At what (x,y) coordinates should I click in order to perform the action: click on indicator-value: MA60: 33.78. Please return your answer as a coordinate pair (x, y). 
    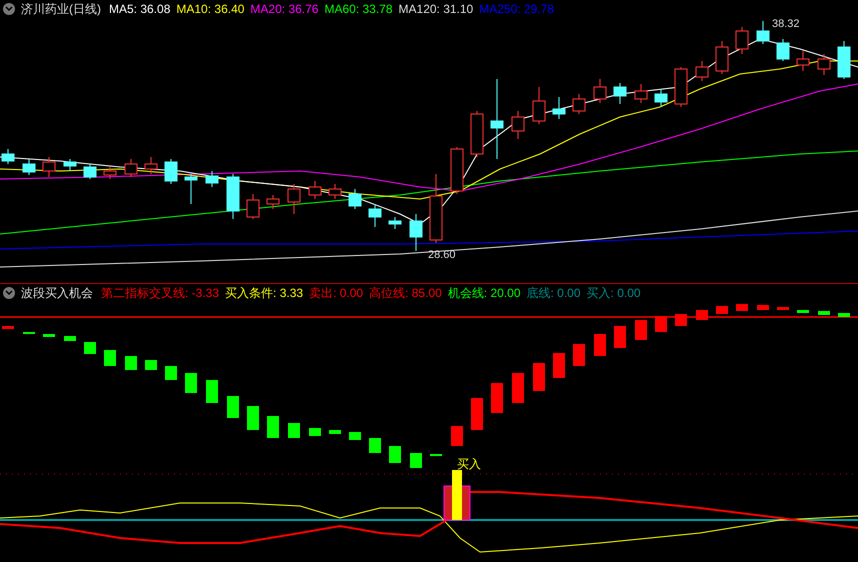
    Looking at the image, I should click on (358, 9).